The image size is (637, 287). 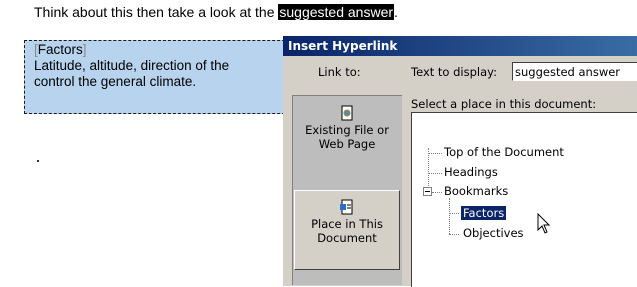 What do you see at coordinates (336, 12) in the screenshot?
I see `selected-link-text: suggested answer` at bounding box center [336, 12].